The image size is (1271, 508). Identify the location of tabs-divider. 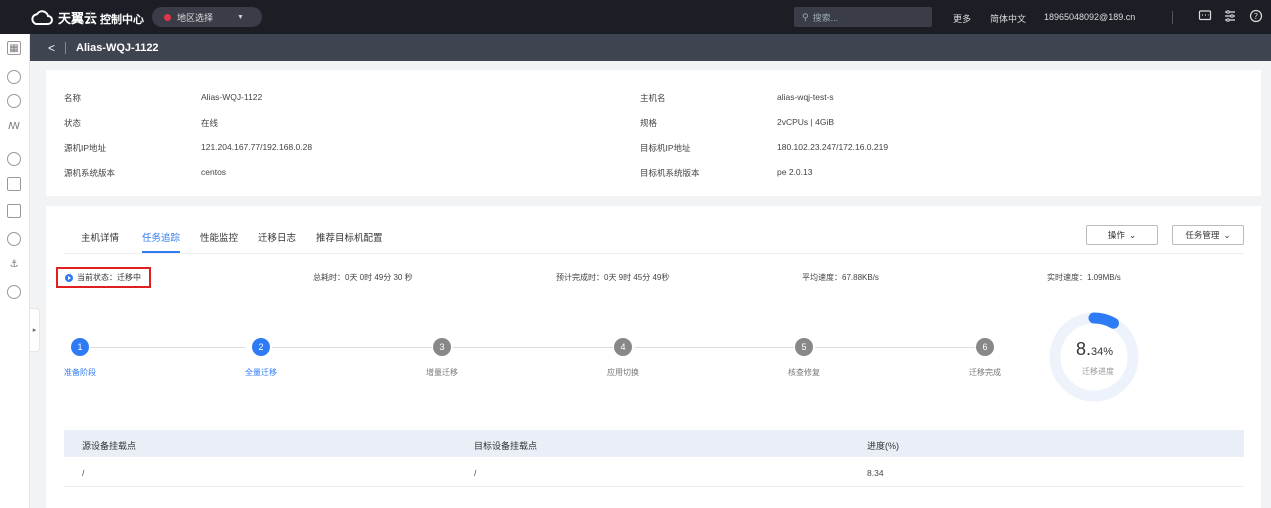
(654, 253).